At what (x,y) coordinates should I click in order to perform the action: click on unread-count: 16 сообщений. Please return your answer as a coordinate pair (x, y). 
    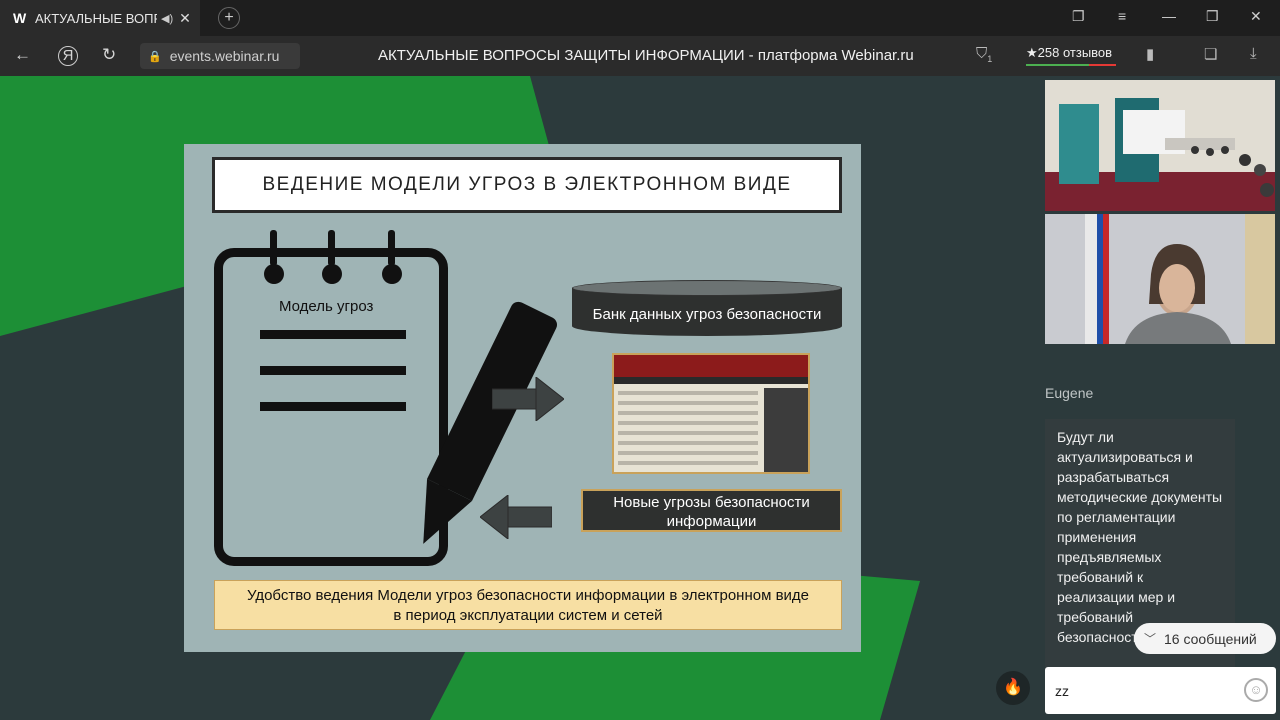
    Looking at the image, I should click on (1210, 638).